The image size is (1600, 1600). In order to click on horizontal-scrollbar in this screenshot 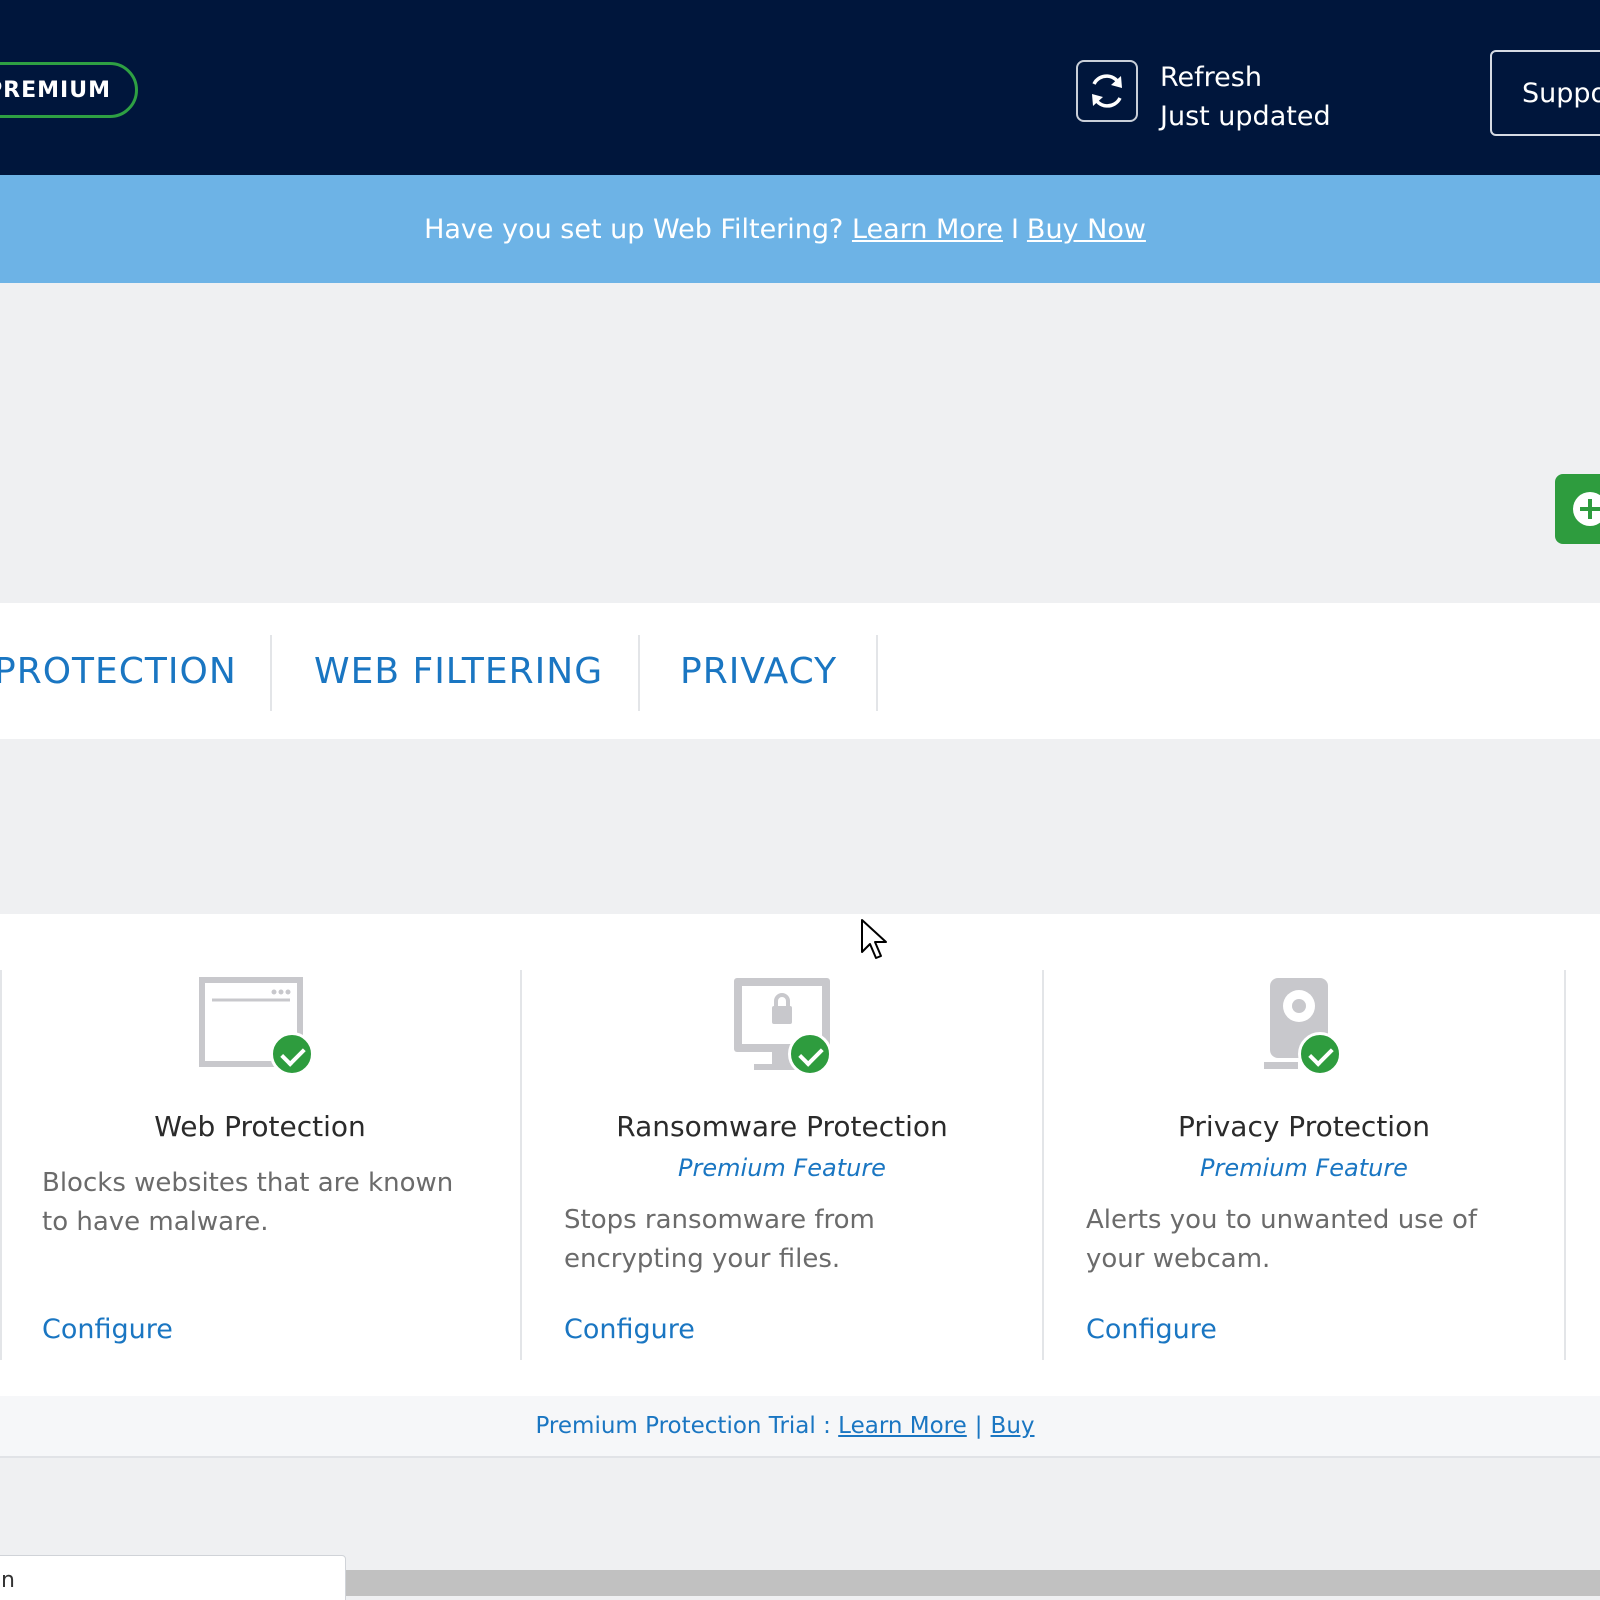, I will do `click(973, 1583)`.